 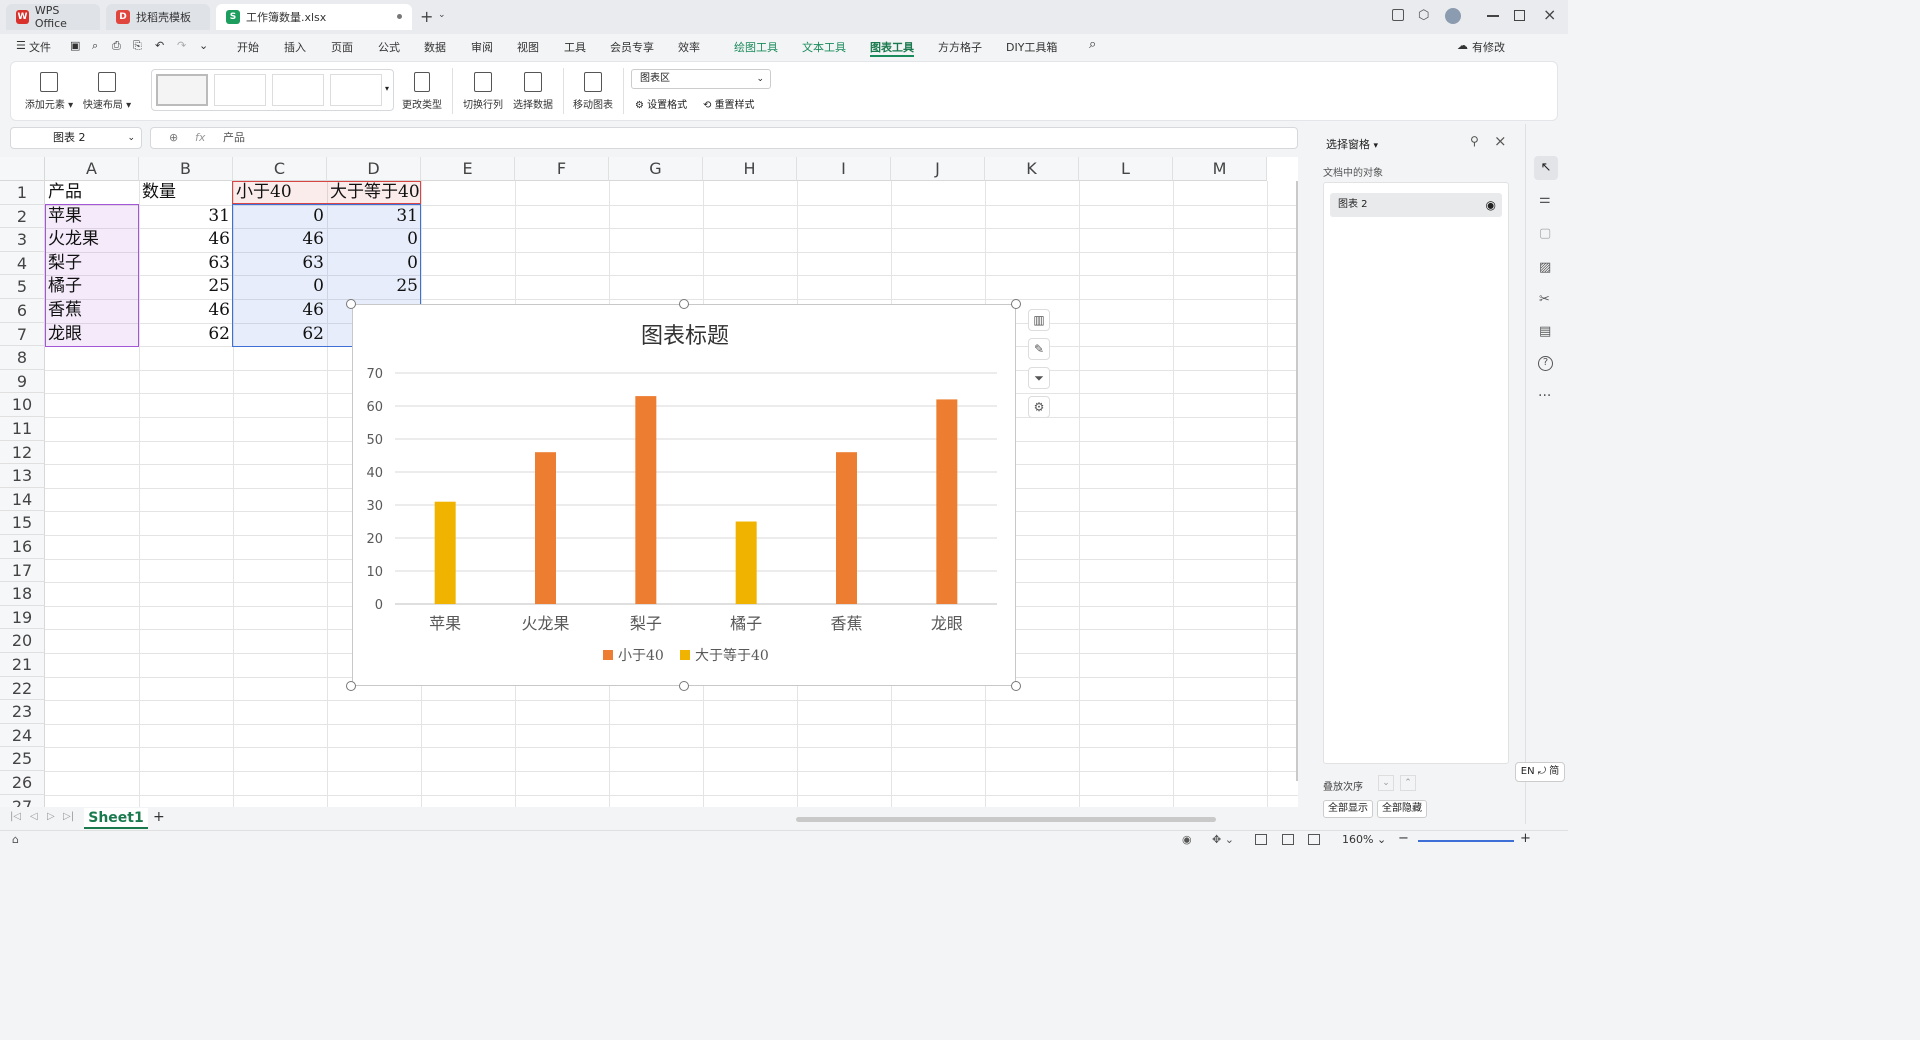 What do you see at coordinates (824, 47) in the screenshot?
I see `menu-text-tools: 文本工具` at bounding box center [824, 47].